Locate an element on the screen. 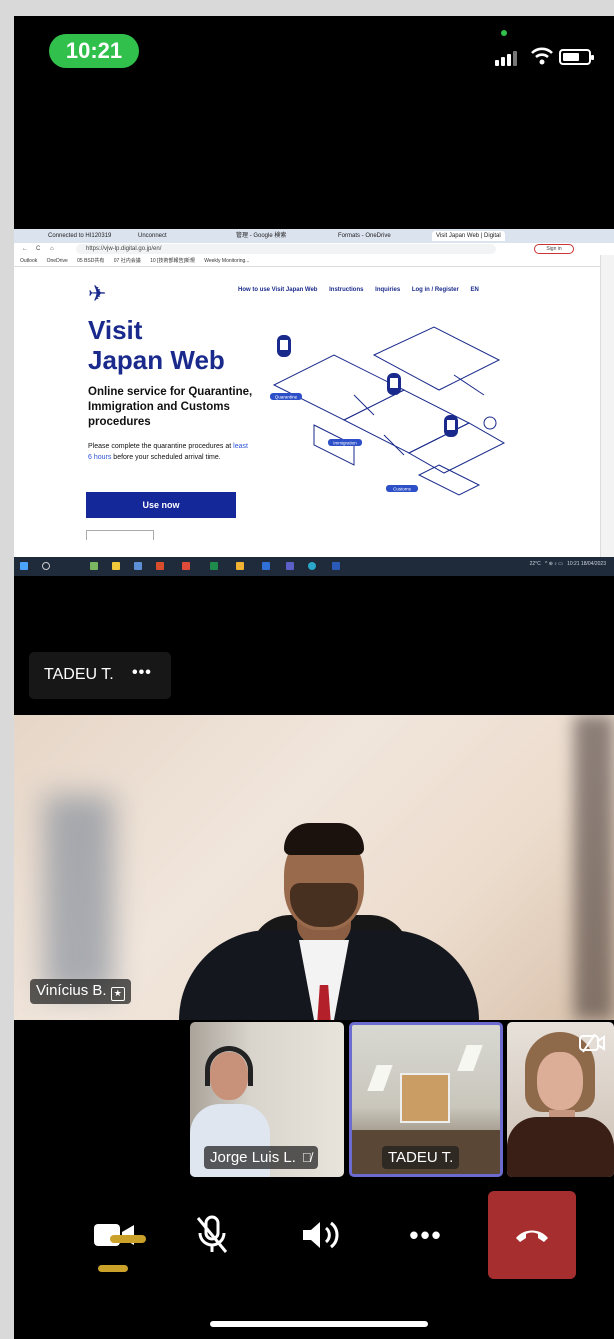 The image size is (614, 1339). airport-illustration: Quarantine Immigration Customs is located at coordinates (388, 411).